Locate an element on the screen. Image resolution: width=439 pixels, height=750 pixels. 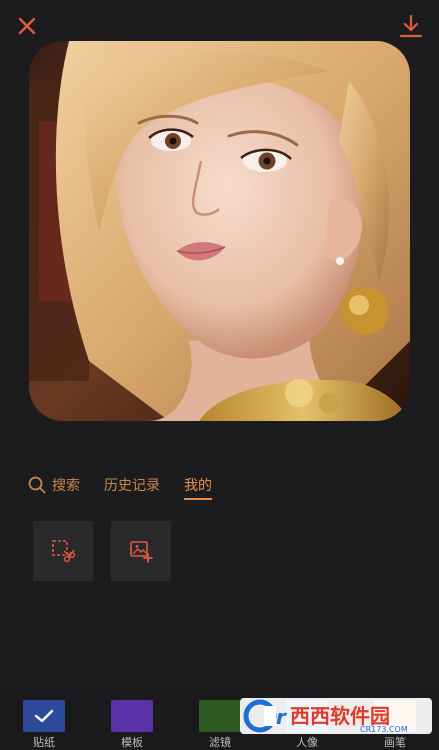
close-icon is located at coordinates (27, 26).